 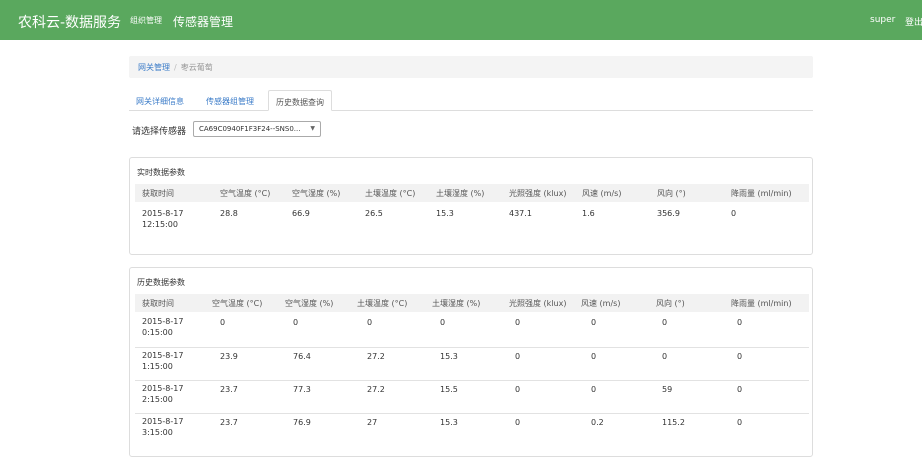 I want to click on cell-time: 2015-8-17 12:15:00, so click(x=163, y=219).